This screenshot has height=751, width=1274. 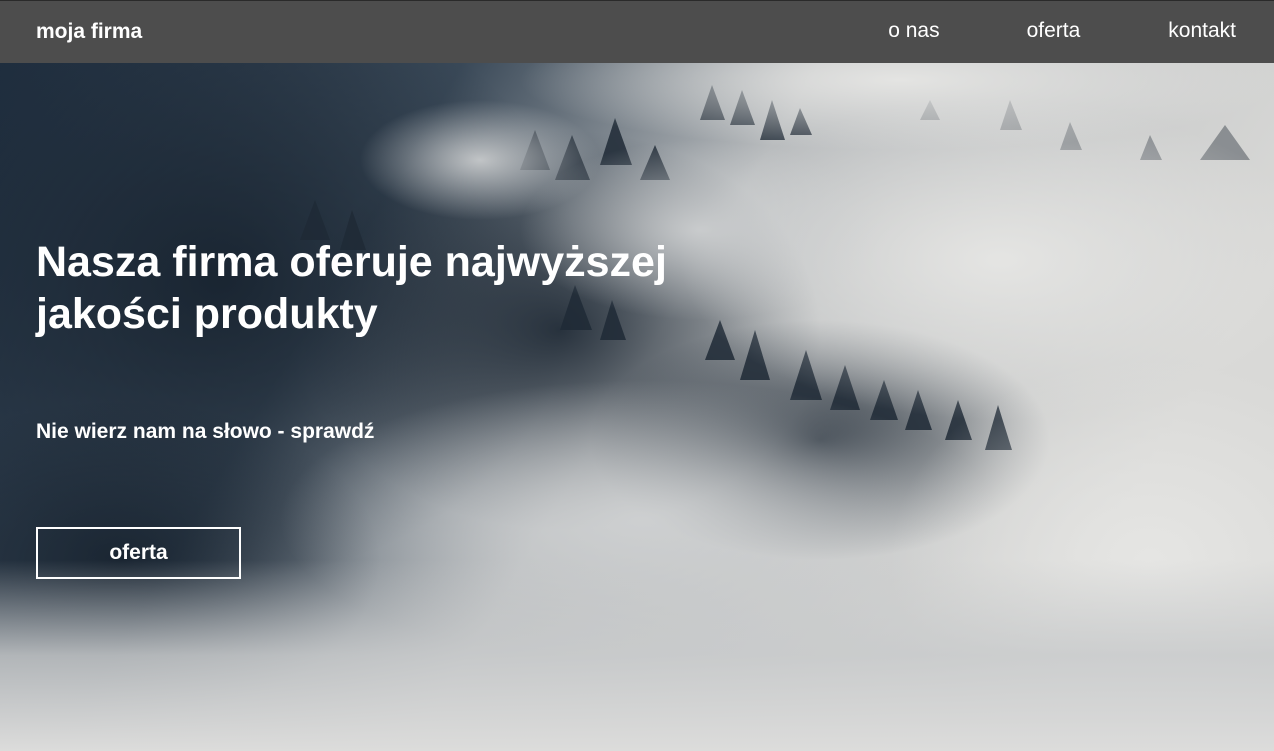 What do you see at coordinates (89, 32) in the screenshot?
I see `brand-logo-link: moja firma` at bounding box center [89, 32].